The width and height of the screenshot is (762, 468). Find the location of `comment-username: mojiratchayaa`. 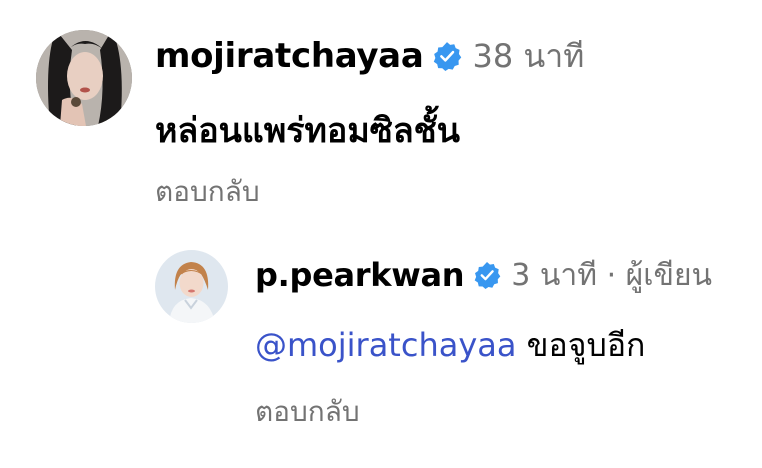

comment-username: mojiratchayaa is located at coordinates (289, 56).